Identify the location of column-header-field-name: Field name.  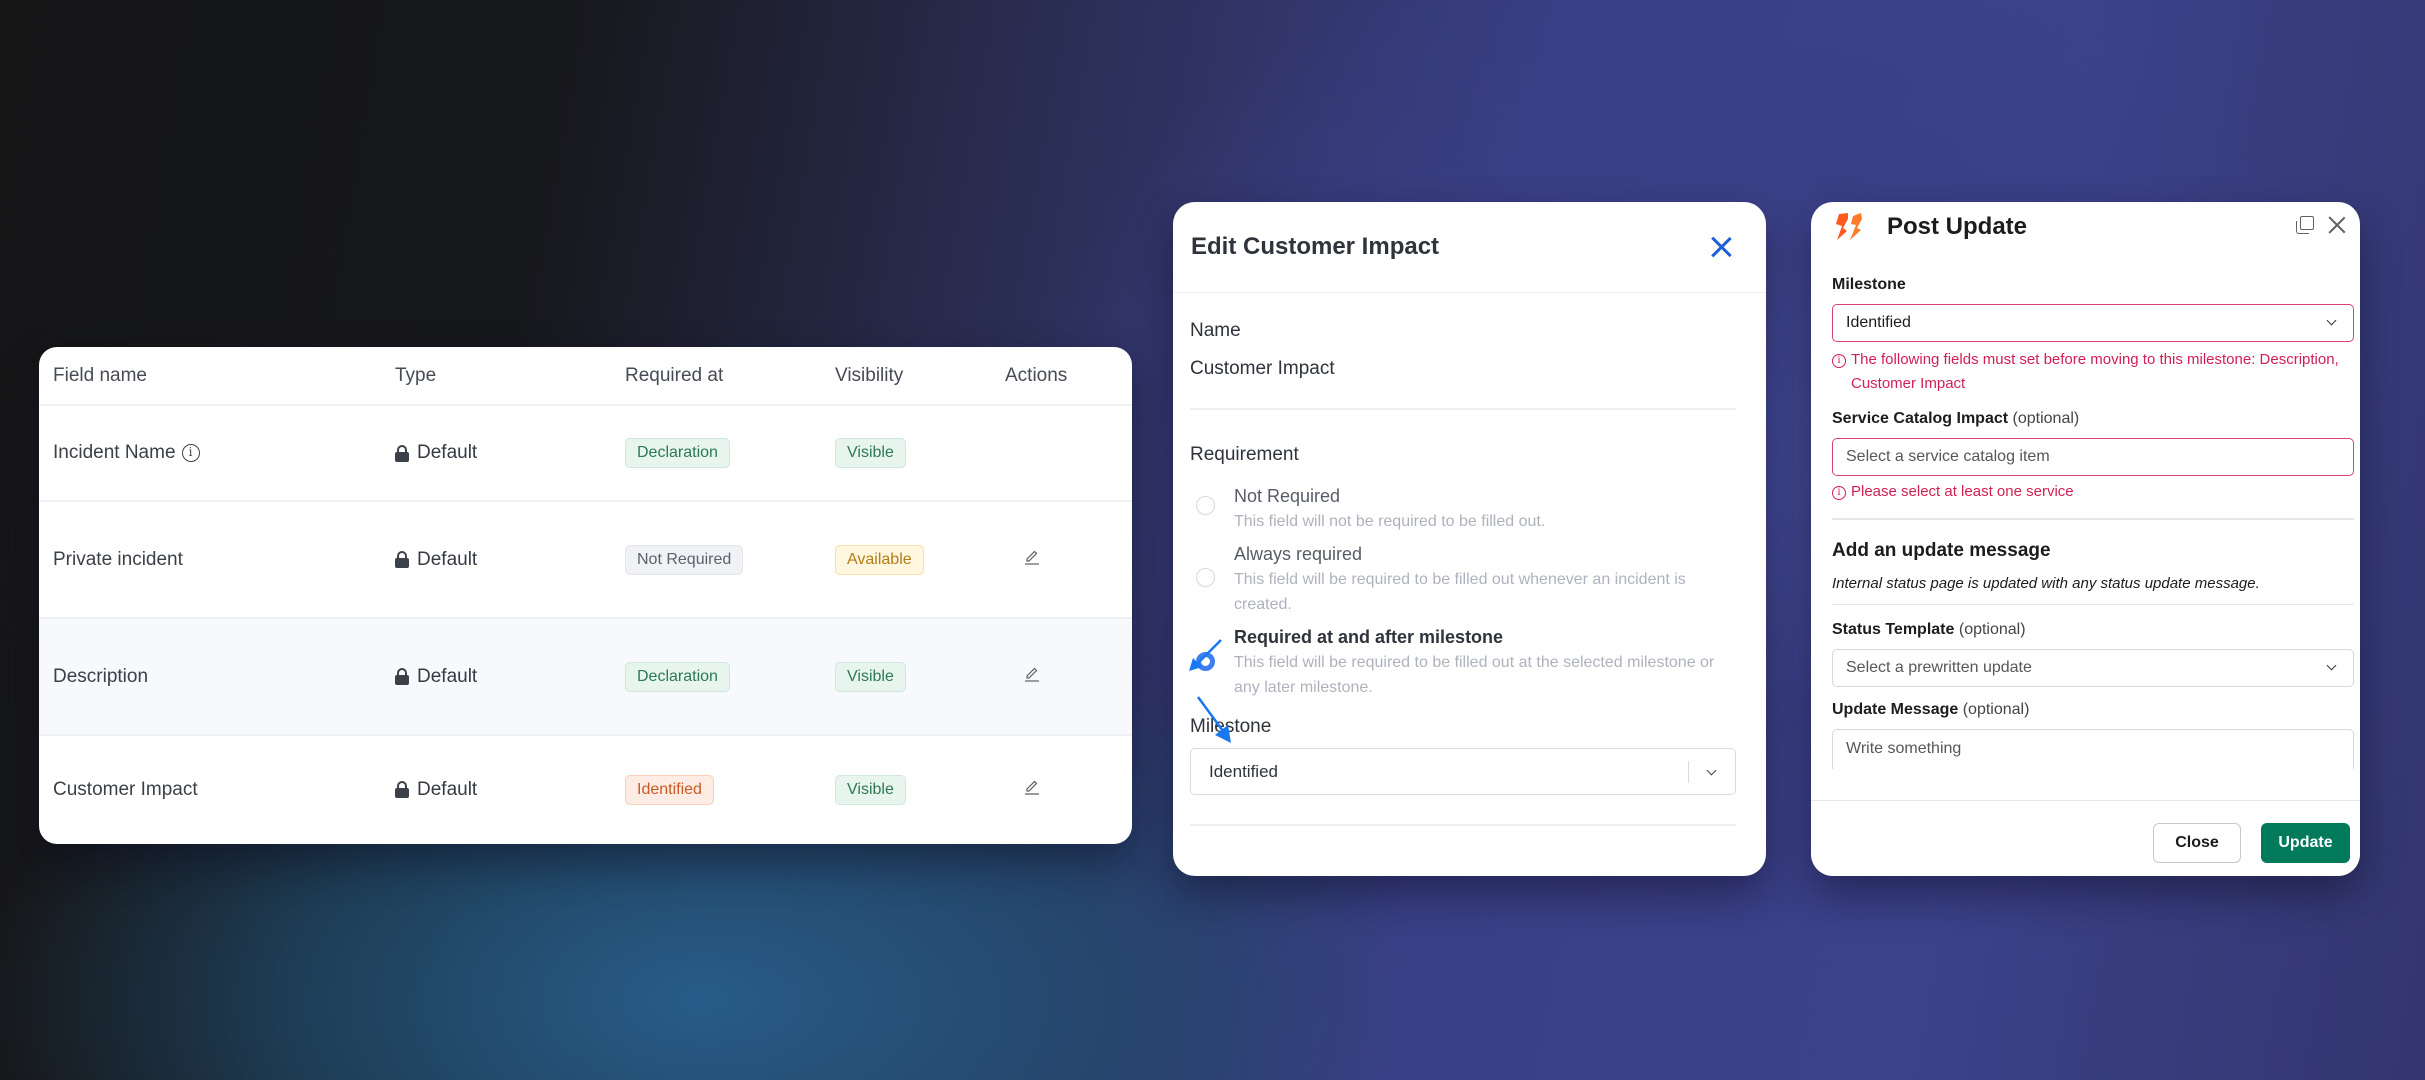
(100, 375).